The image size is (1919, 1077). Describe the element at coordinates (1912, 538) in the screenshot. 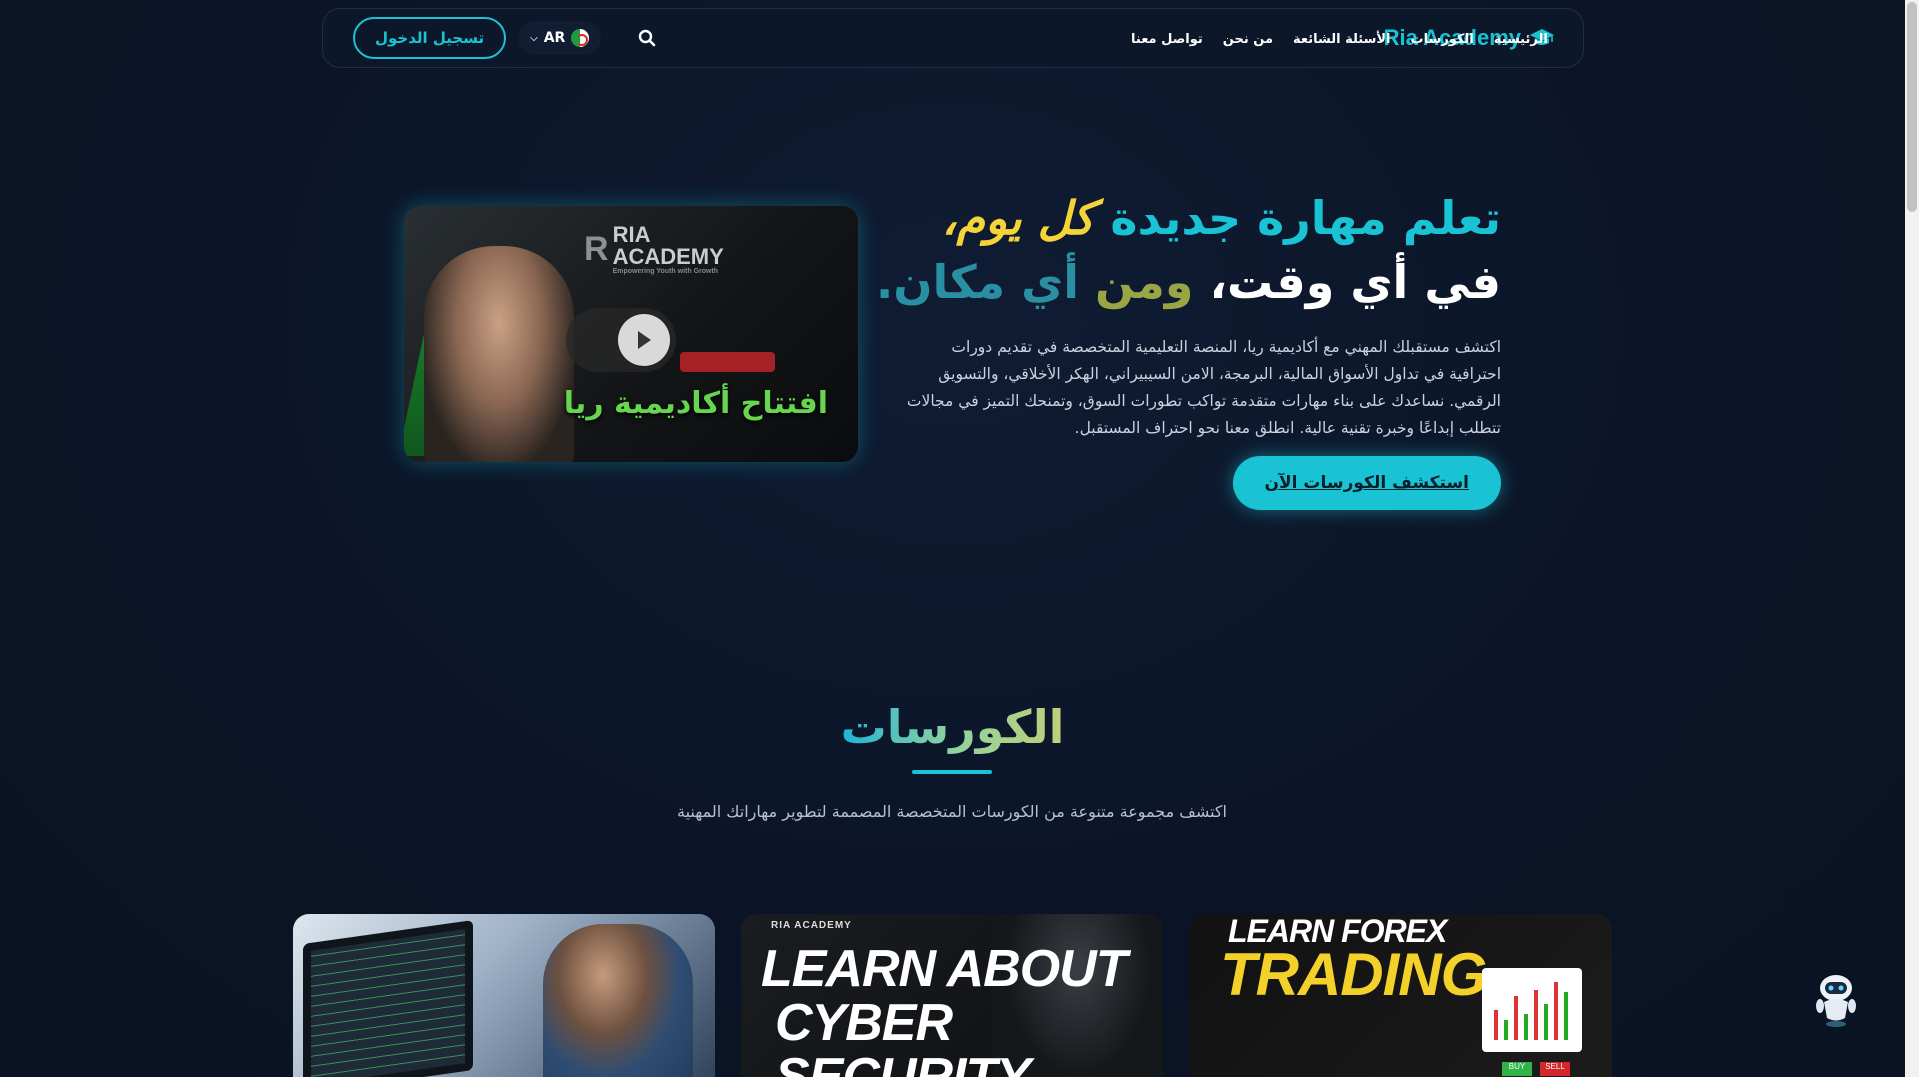

I see `page-scrollbar` at that location.